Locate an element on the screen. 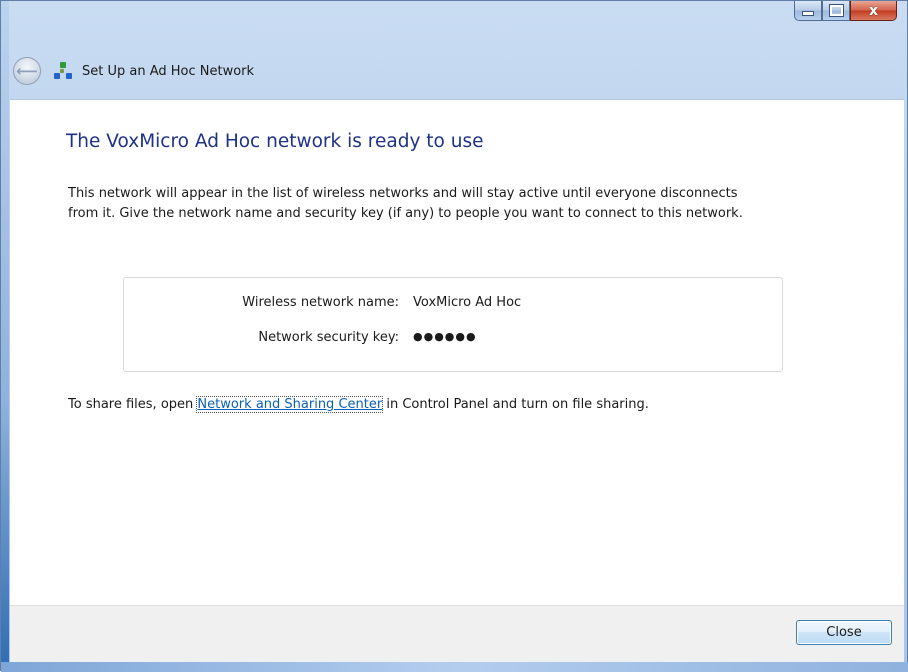 This screenshot has width=908, height=672. maximize-icon is located at coordinates (836, 10).